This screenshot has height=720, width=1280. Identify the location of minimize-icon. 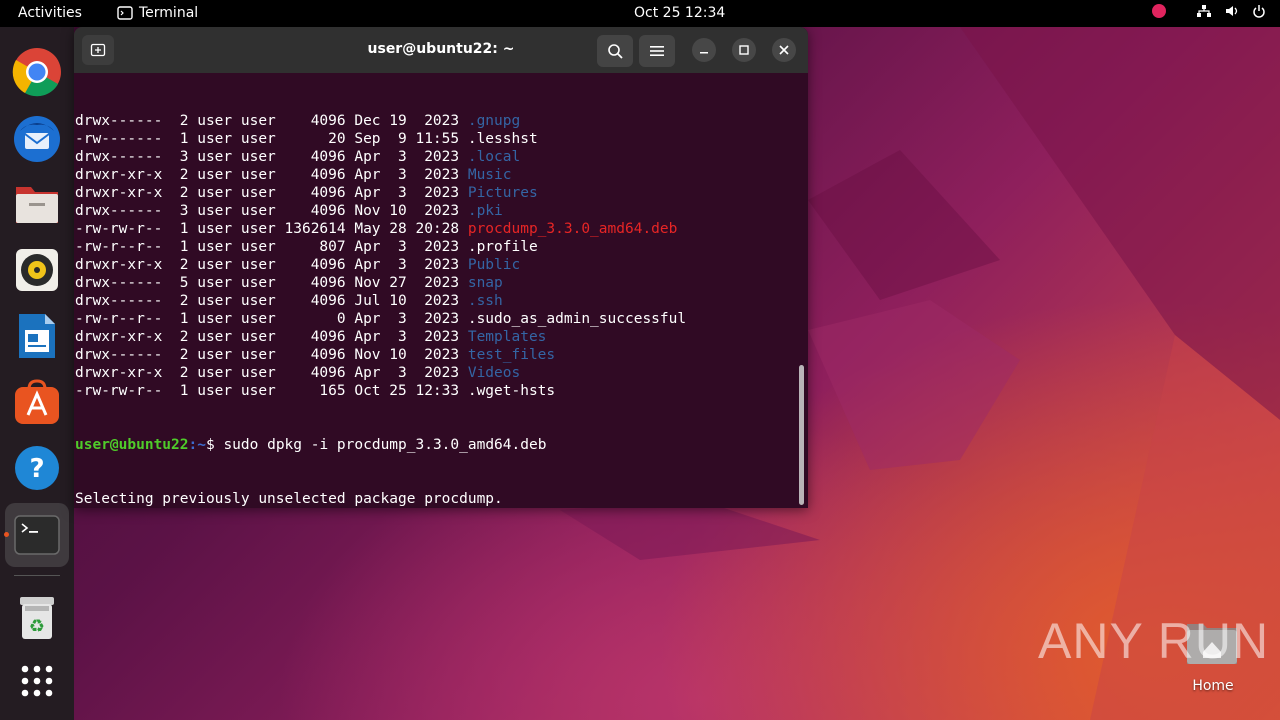
(704, 53).